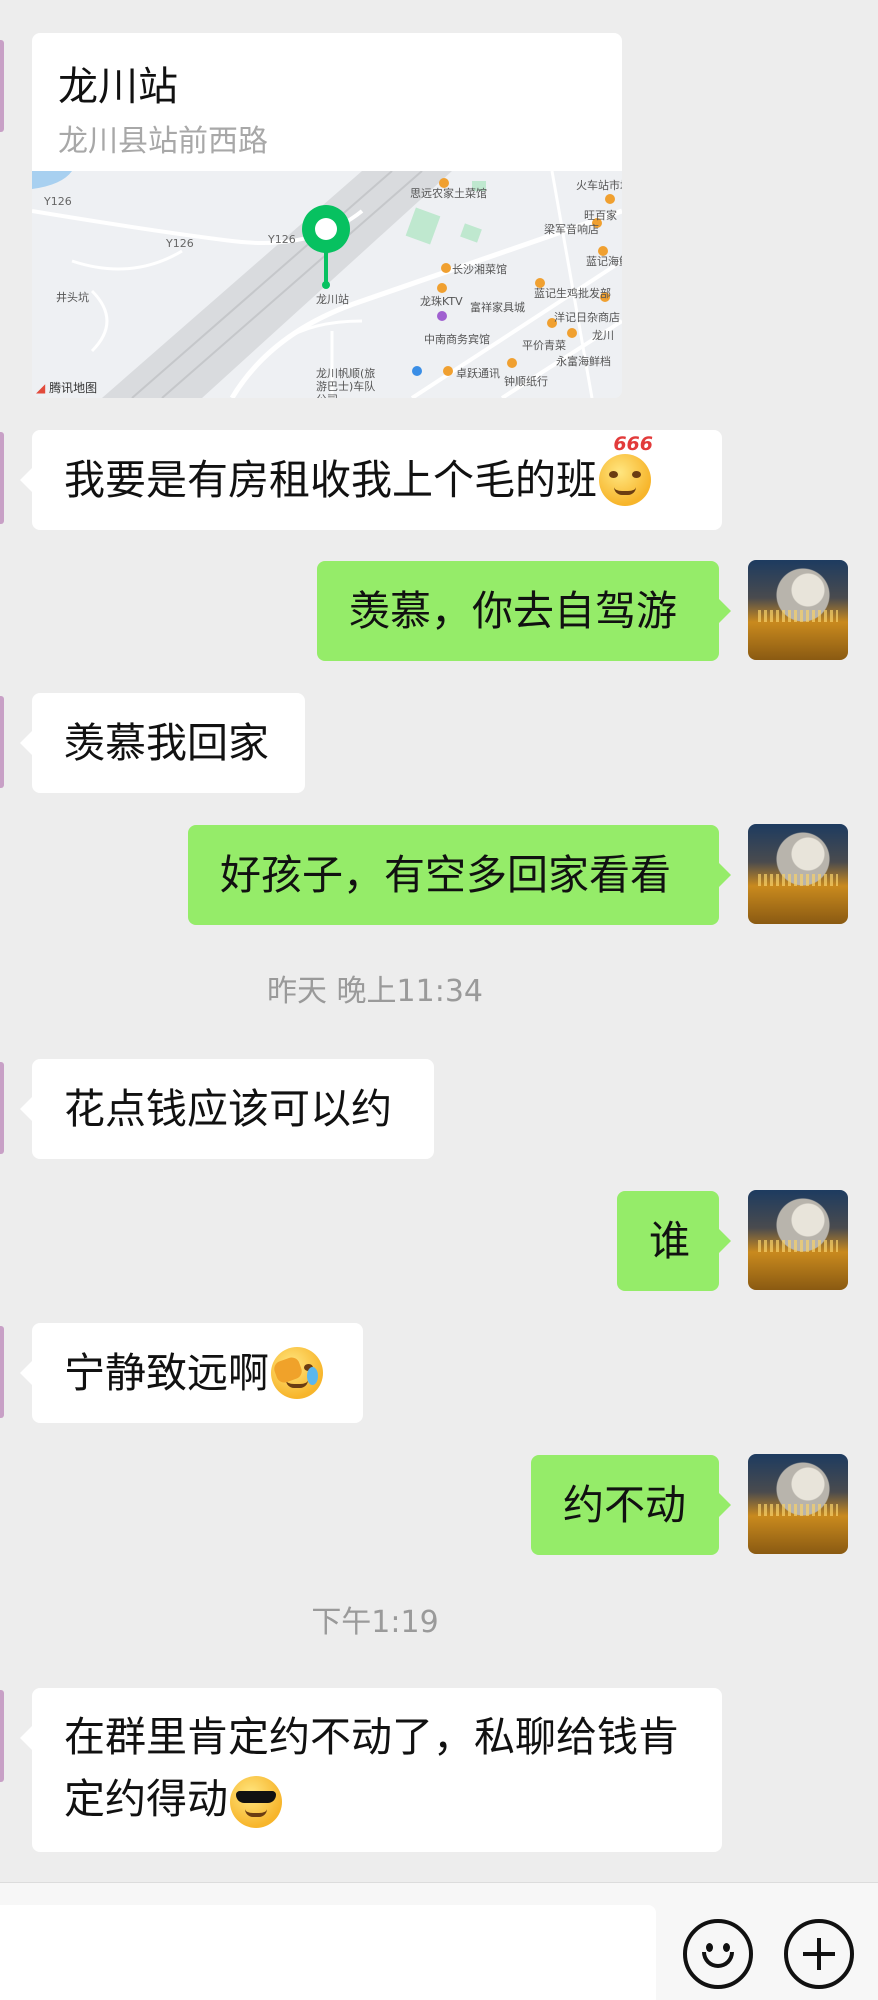  Describe the element at coordinates (328, 1952) in the screenshot. I see `message-input` at that location.